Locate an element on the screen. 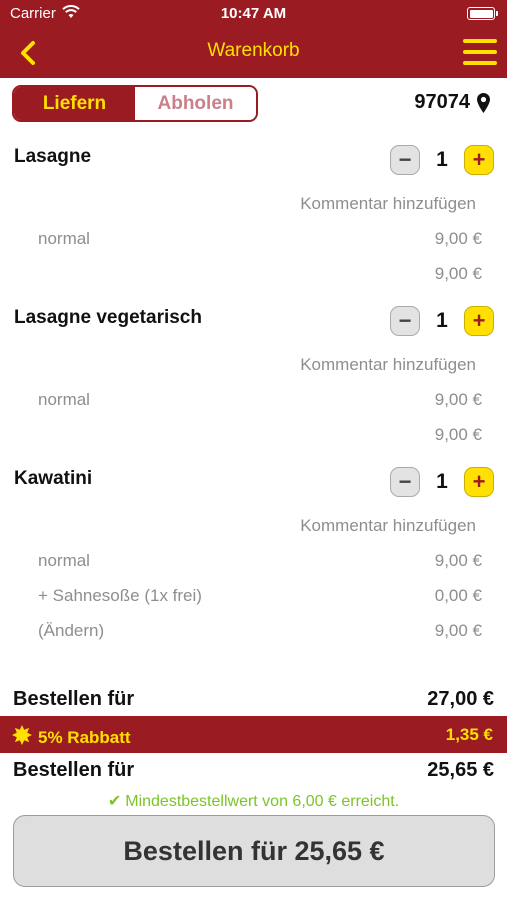 This screenshot has height=900, width=507. discount-label: 5% Rabbatt is located at coordinates (84, 737).